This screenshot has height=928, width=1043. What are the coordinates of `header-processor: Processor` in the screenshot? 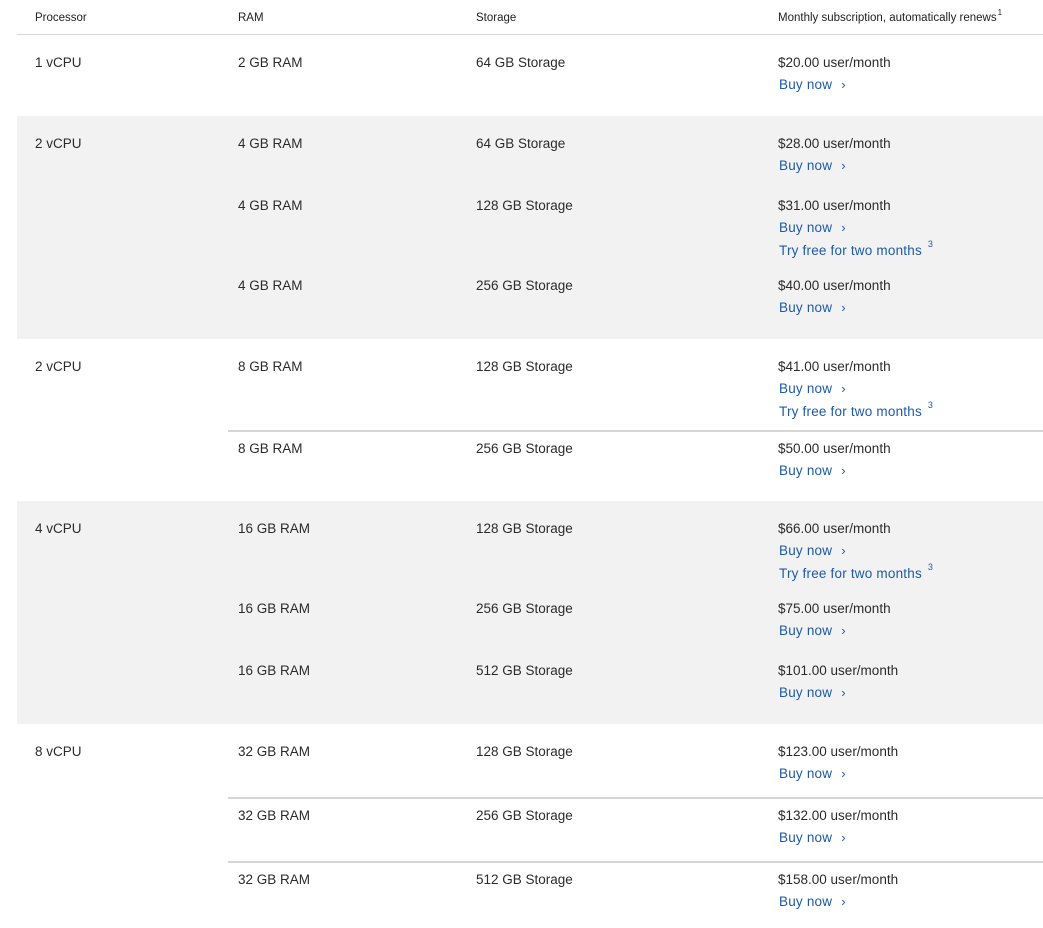 It's located at (61, 18).